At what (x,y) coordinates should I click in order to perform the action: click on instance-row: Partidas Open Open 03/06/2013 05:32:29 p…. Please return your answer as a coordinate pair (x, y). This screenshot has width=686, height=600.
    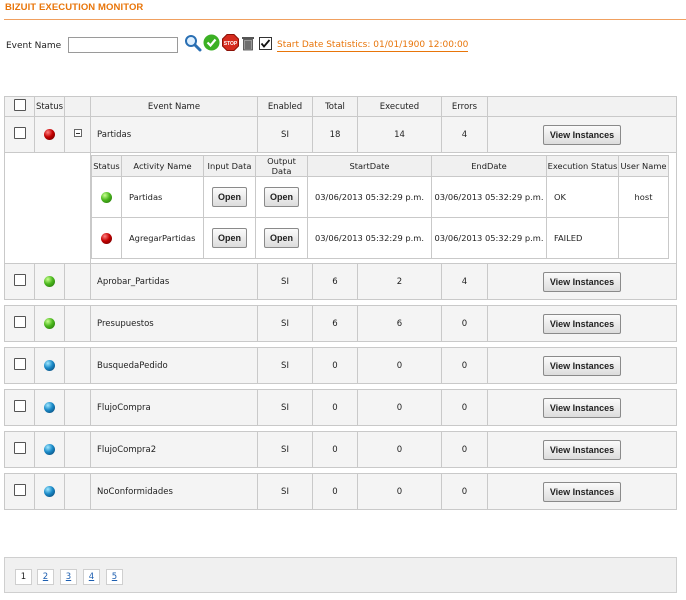
    Looking at the image, I should click on (380, 197).